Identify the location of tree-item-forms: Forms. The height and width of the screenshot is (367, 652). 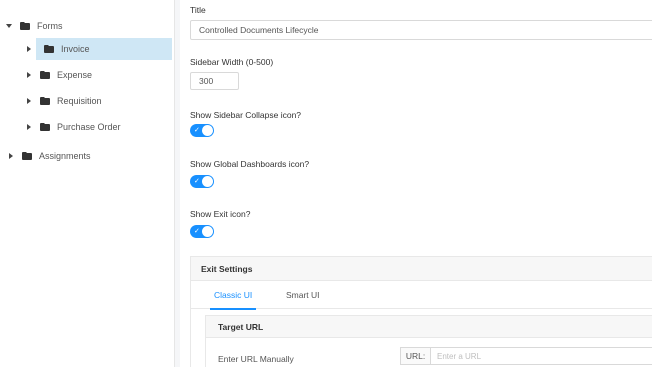
(88, 26).